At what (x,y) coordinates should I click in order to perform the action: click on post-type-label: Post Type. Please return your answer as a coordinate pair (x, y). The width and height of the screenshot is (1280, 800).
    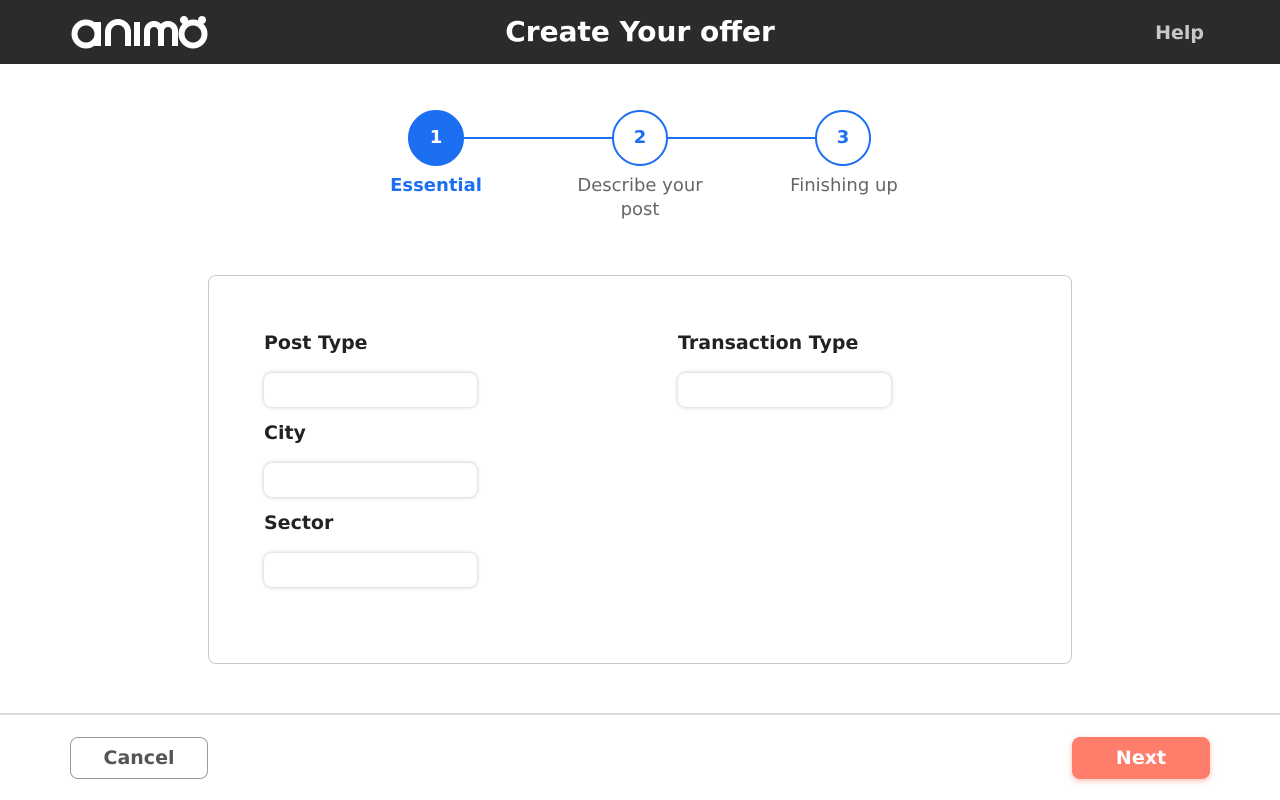
    Looking at the image, I should click on (316, 343).